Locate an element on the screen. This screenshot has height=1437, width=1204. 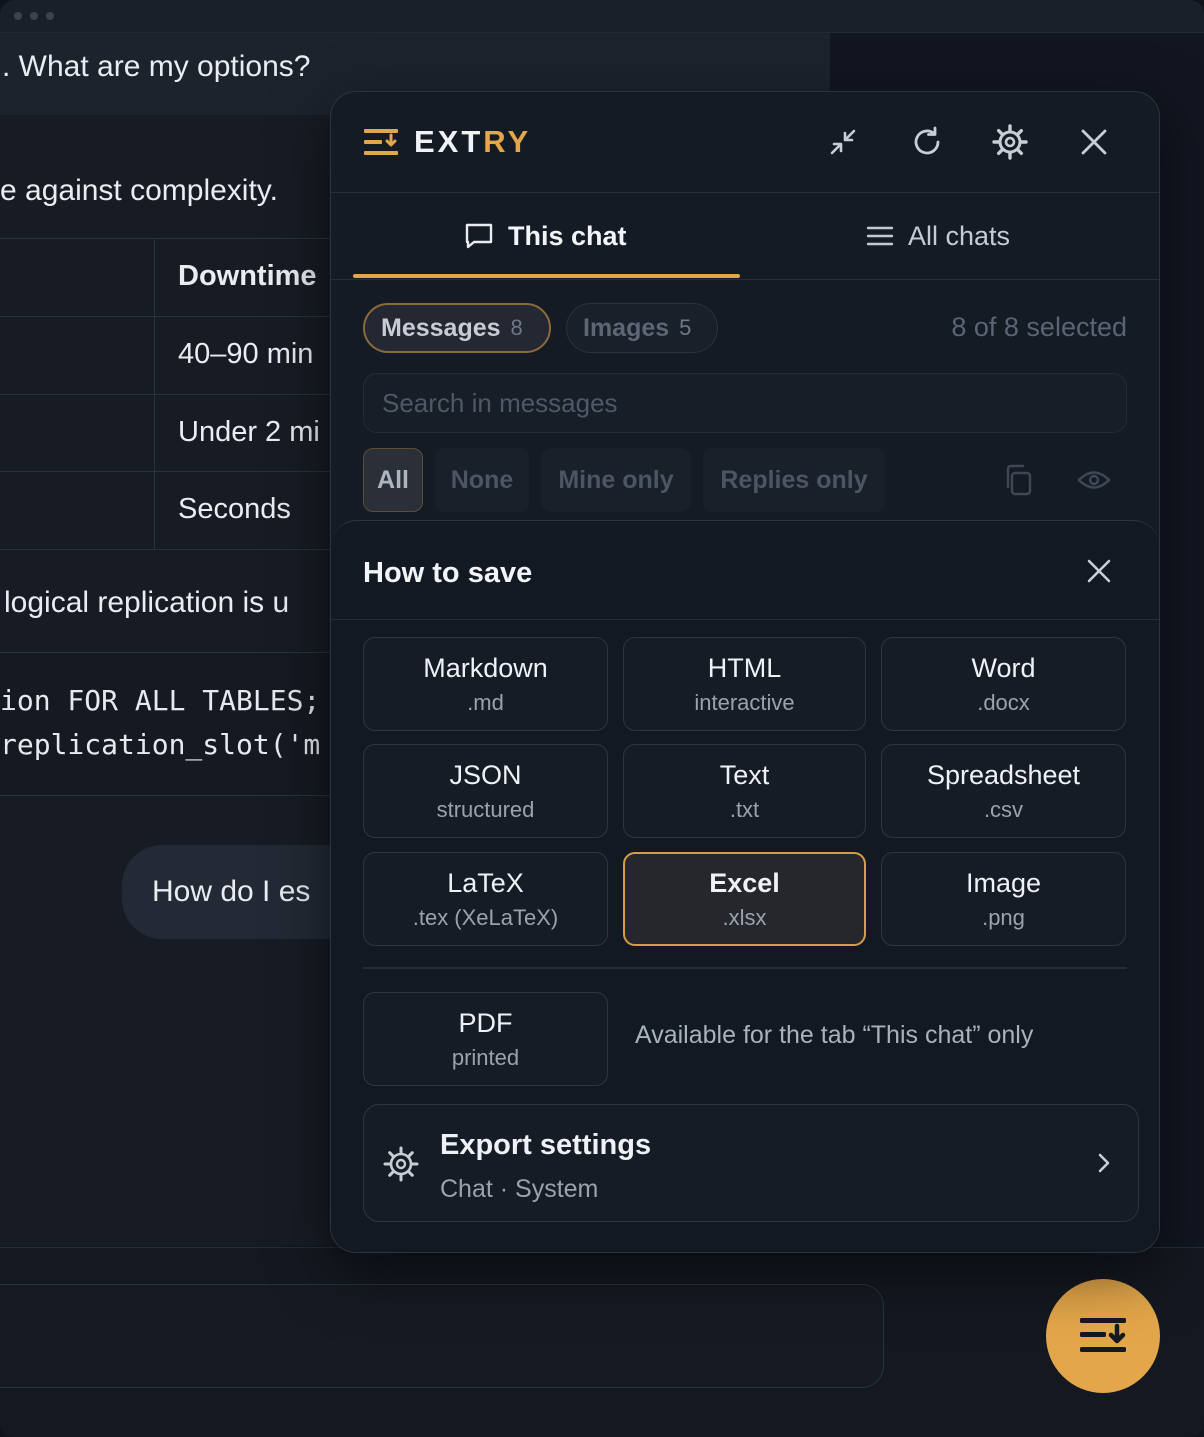
export-settings-subtitle: Chat · System is located at coordinates (519, 1189).